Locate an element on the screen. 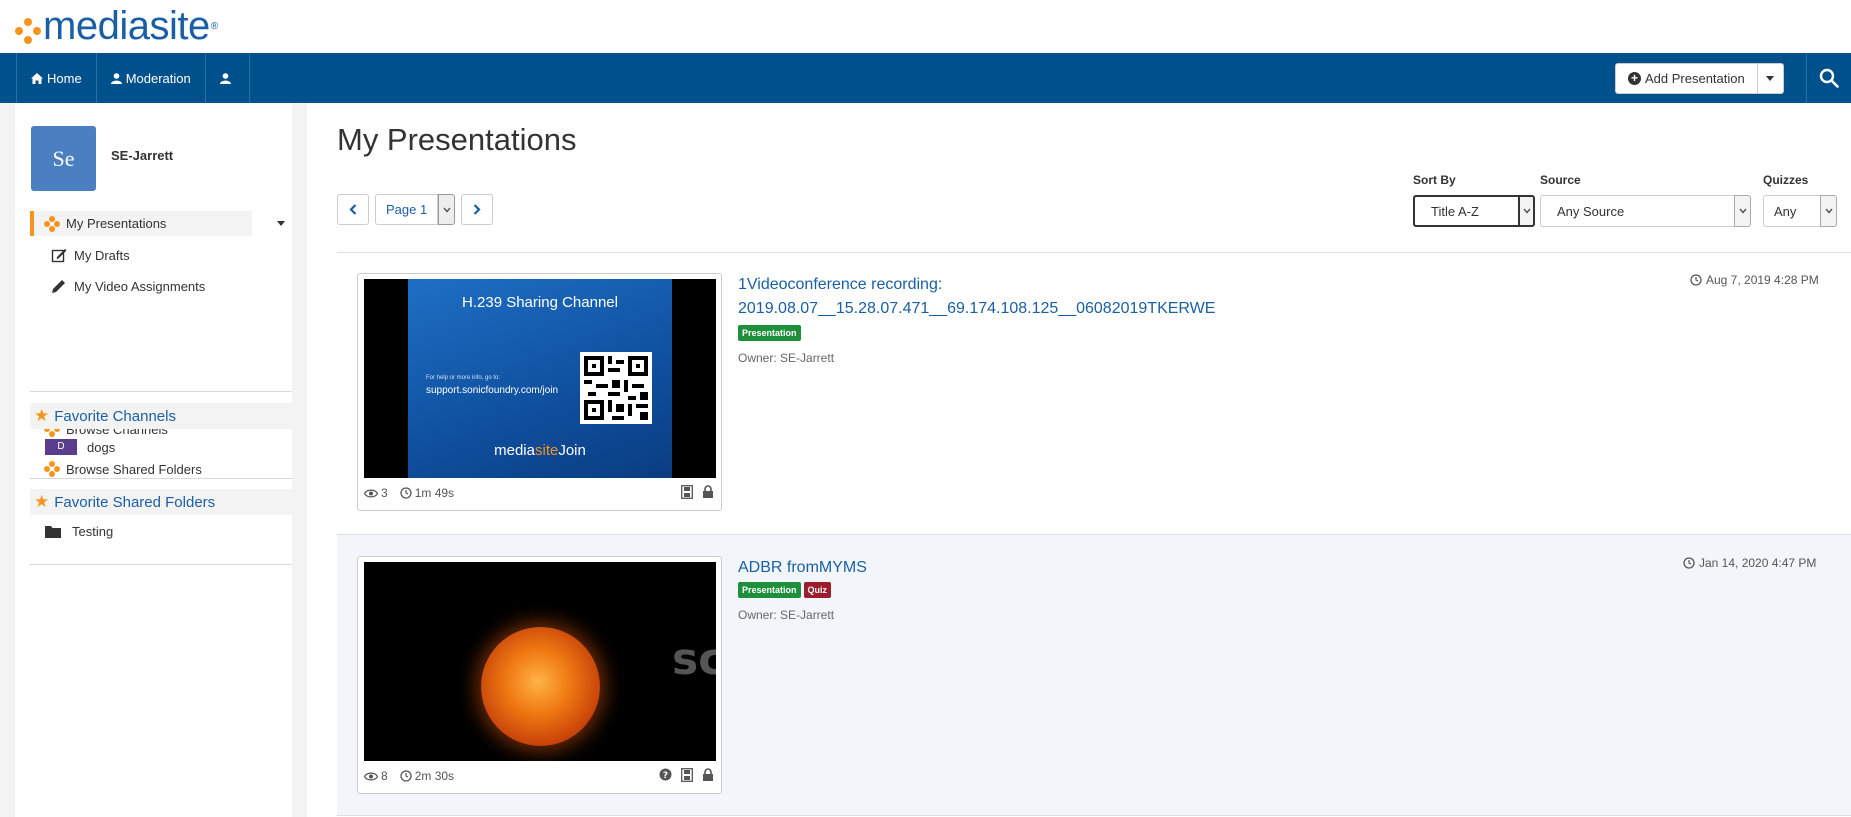 The height and width of the screenshot is (817, 1851). sidebar-item-label: My Drafts is located at coordinates (102, 255).